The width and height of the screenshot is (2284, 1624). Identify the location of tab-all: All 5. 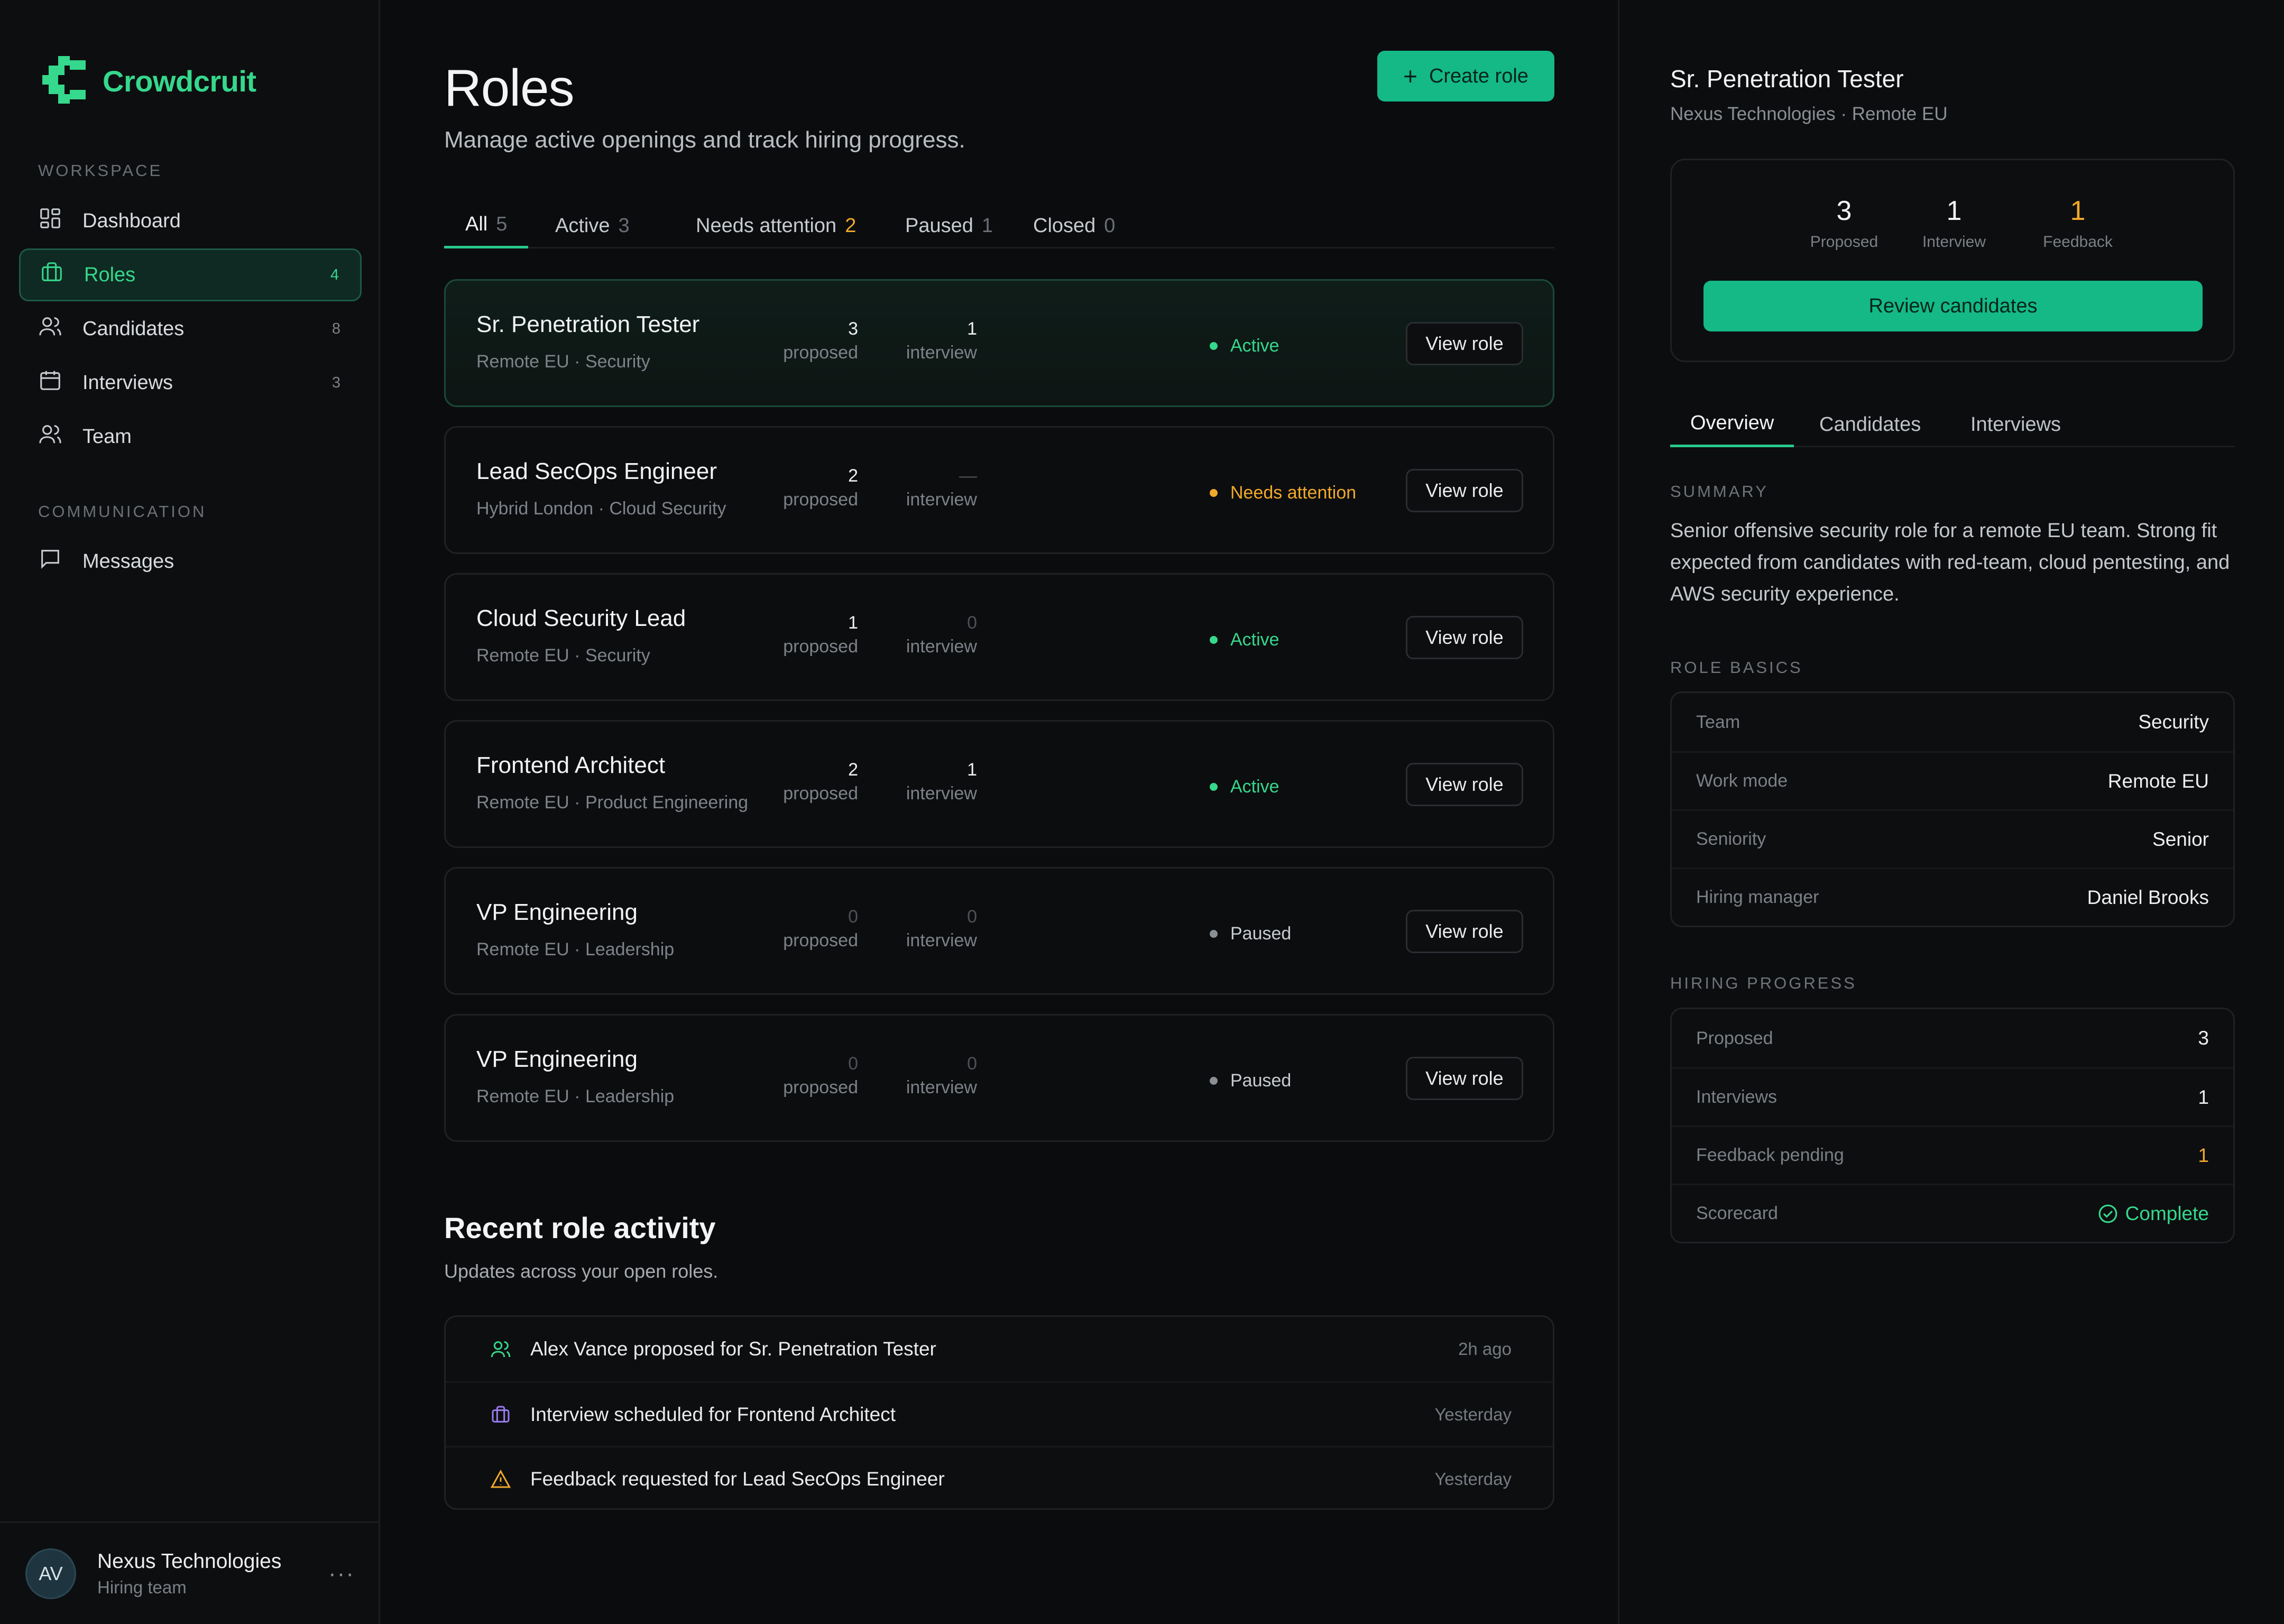
(486, 226).